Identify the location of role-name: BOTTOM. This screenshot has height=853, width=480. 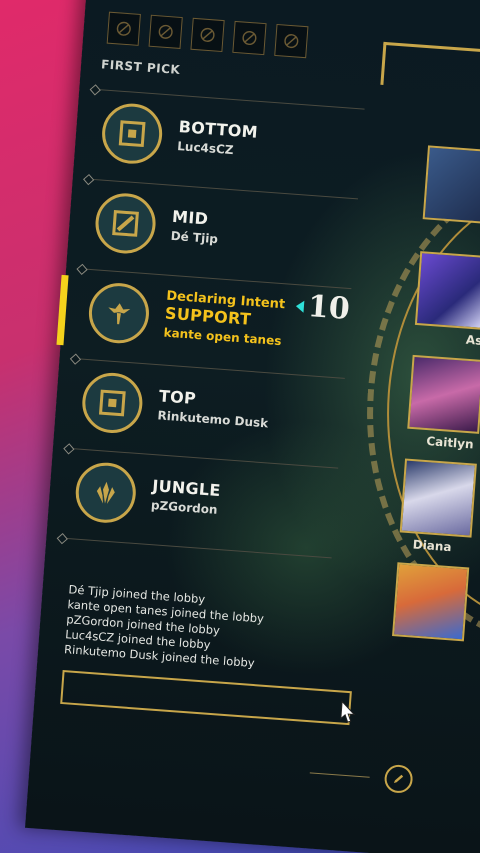
(218, 129).